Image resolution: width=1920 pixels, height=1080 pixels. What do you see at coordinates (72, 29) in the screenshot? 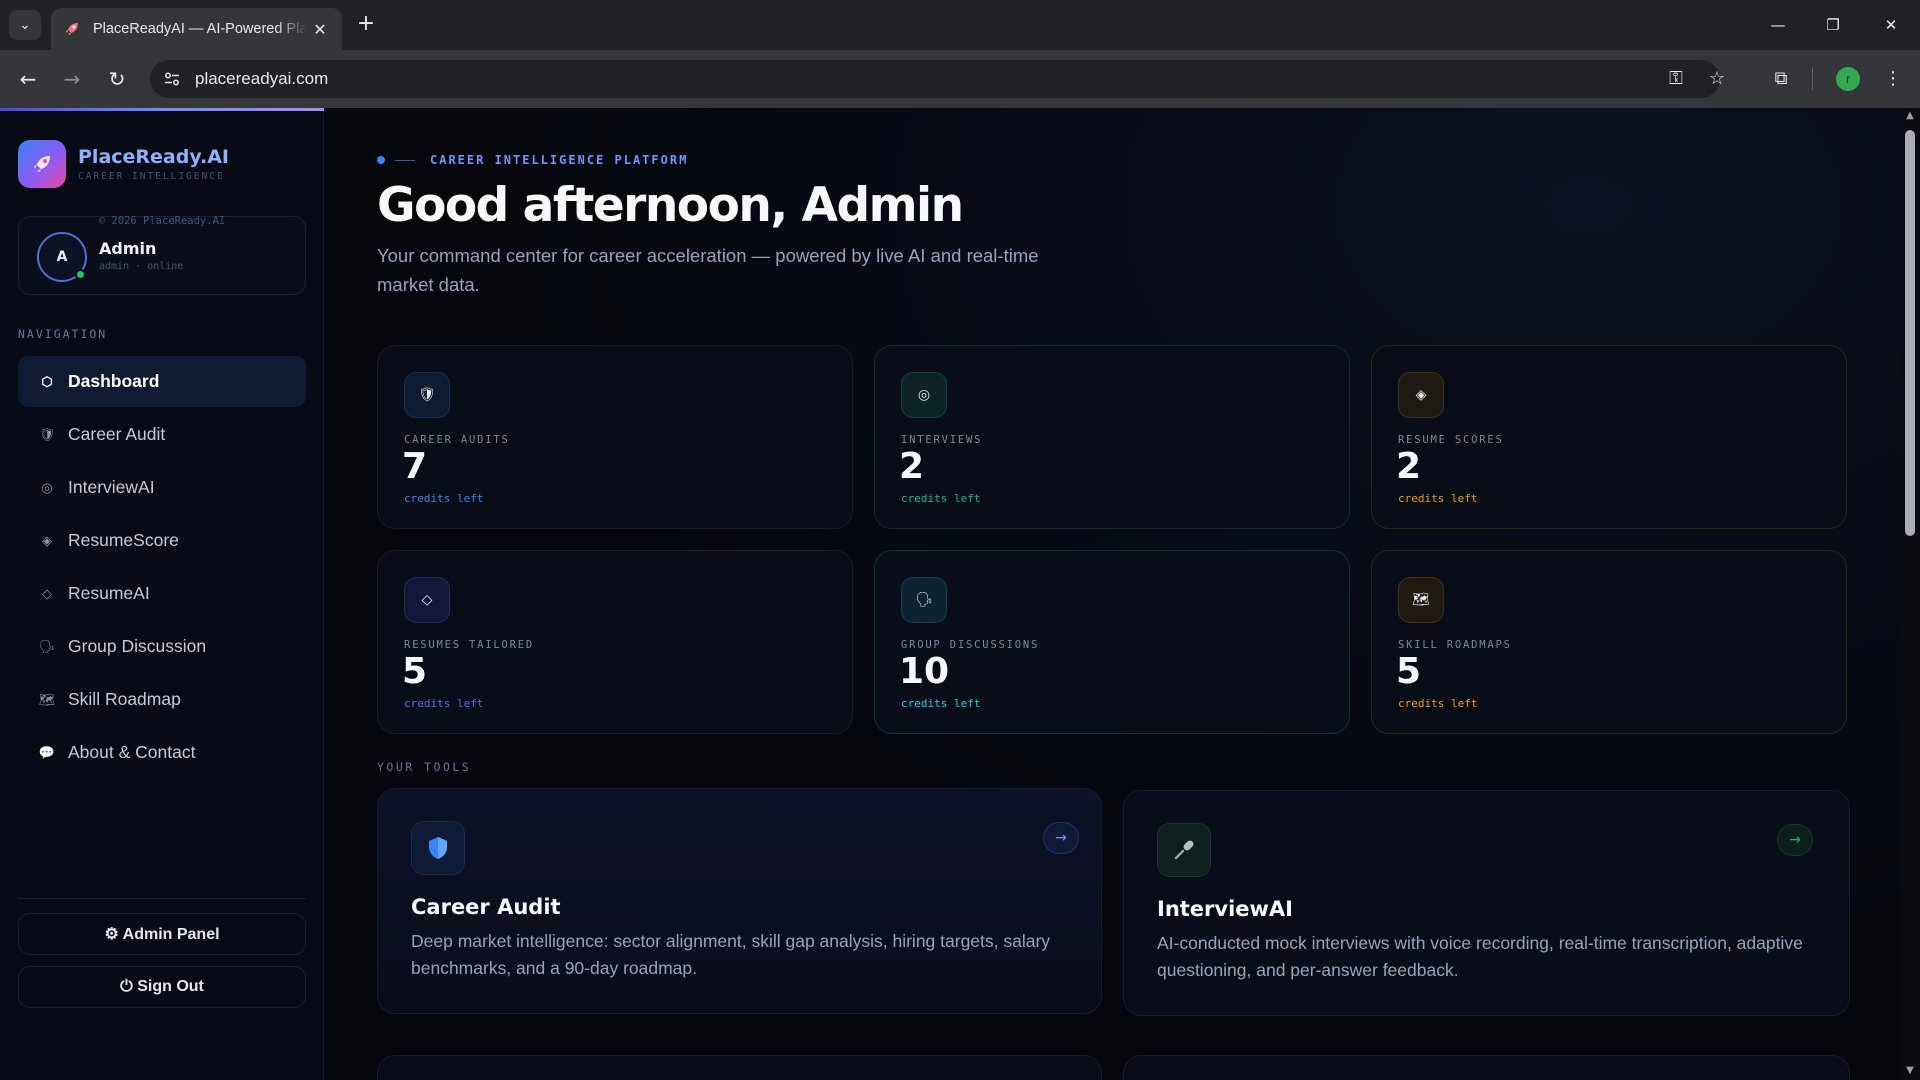
I see `rocket-favicon-icon` at bounding box center [72, 29].